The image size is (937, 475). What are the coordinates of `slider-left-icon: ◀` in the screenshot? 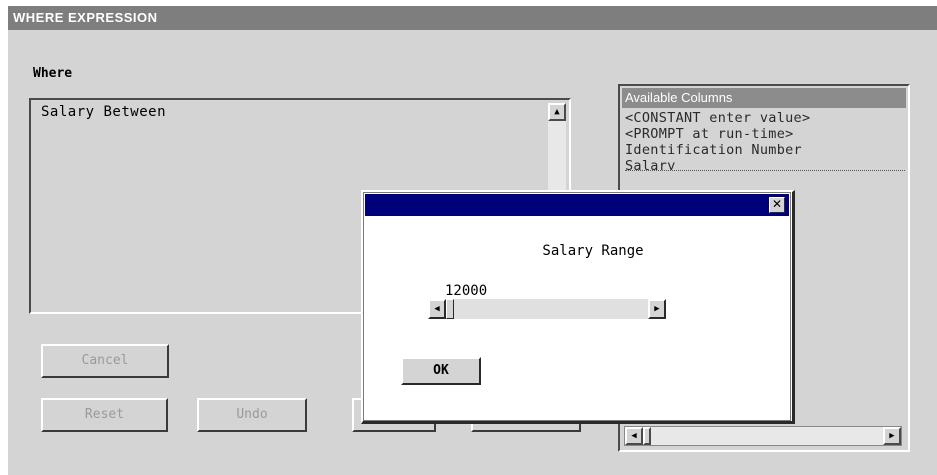 It's located at (437, 309).